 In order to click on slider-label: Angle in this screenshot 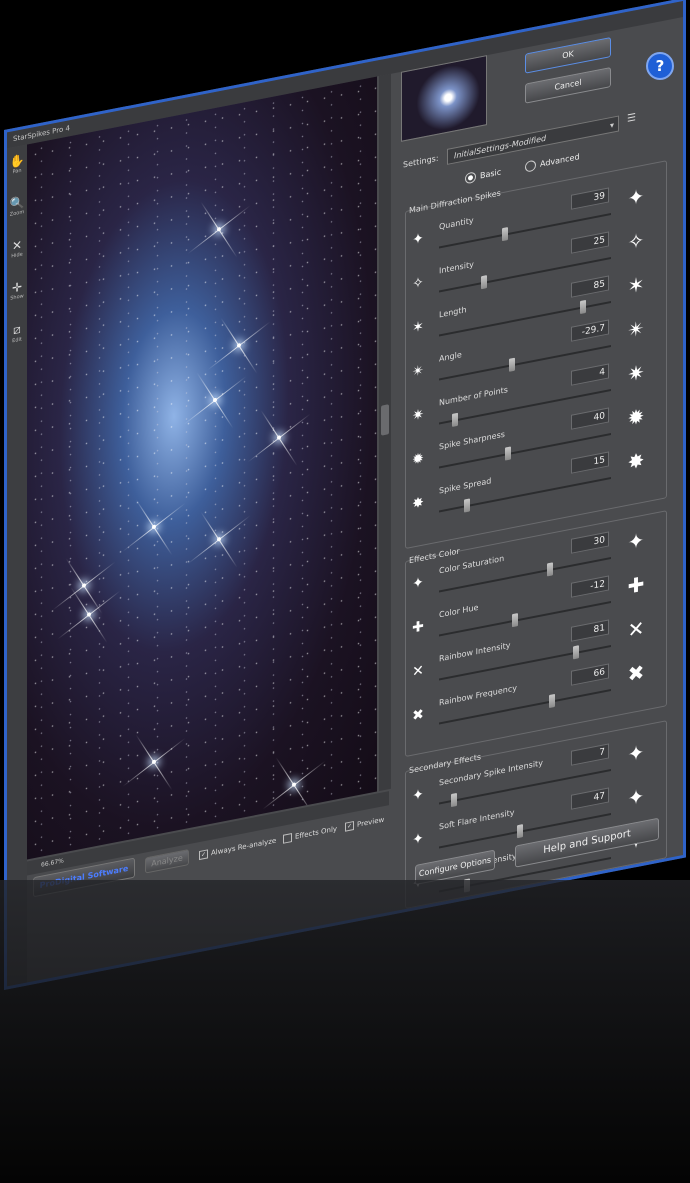, I will do `click(450, 357)`.